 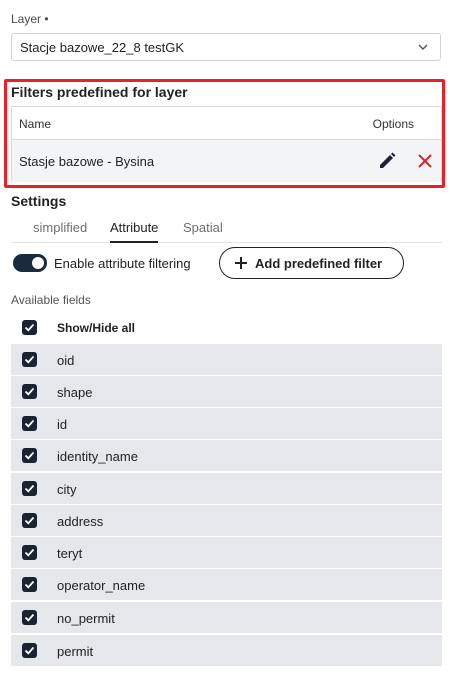 What do you see at coordinates (393, 124) in the screenshot?
I see `column-header-options: Options` at bounding box center [393, 124].